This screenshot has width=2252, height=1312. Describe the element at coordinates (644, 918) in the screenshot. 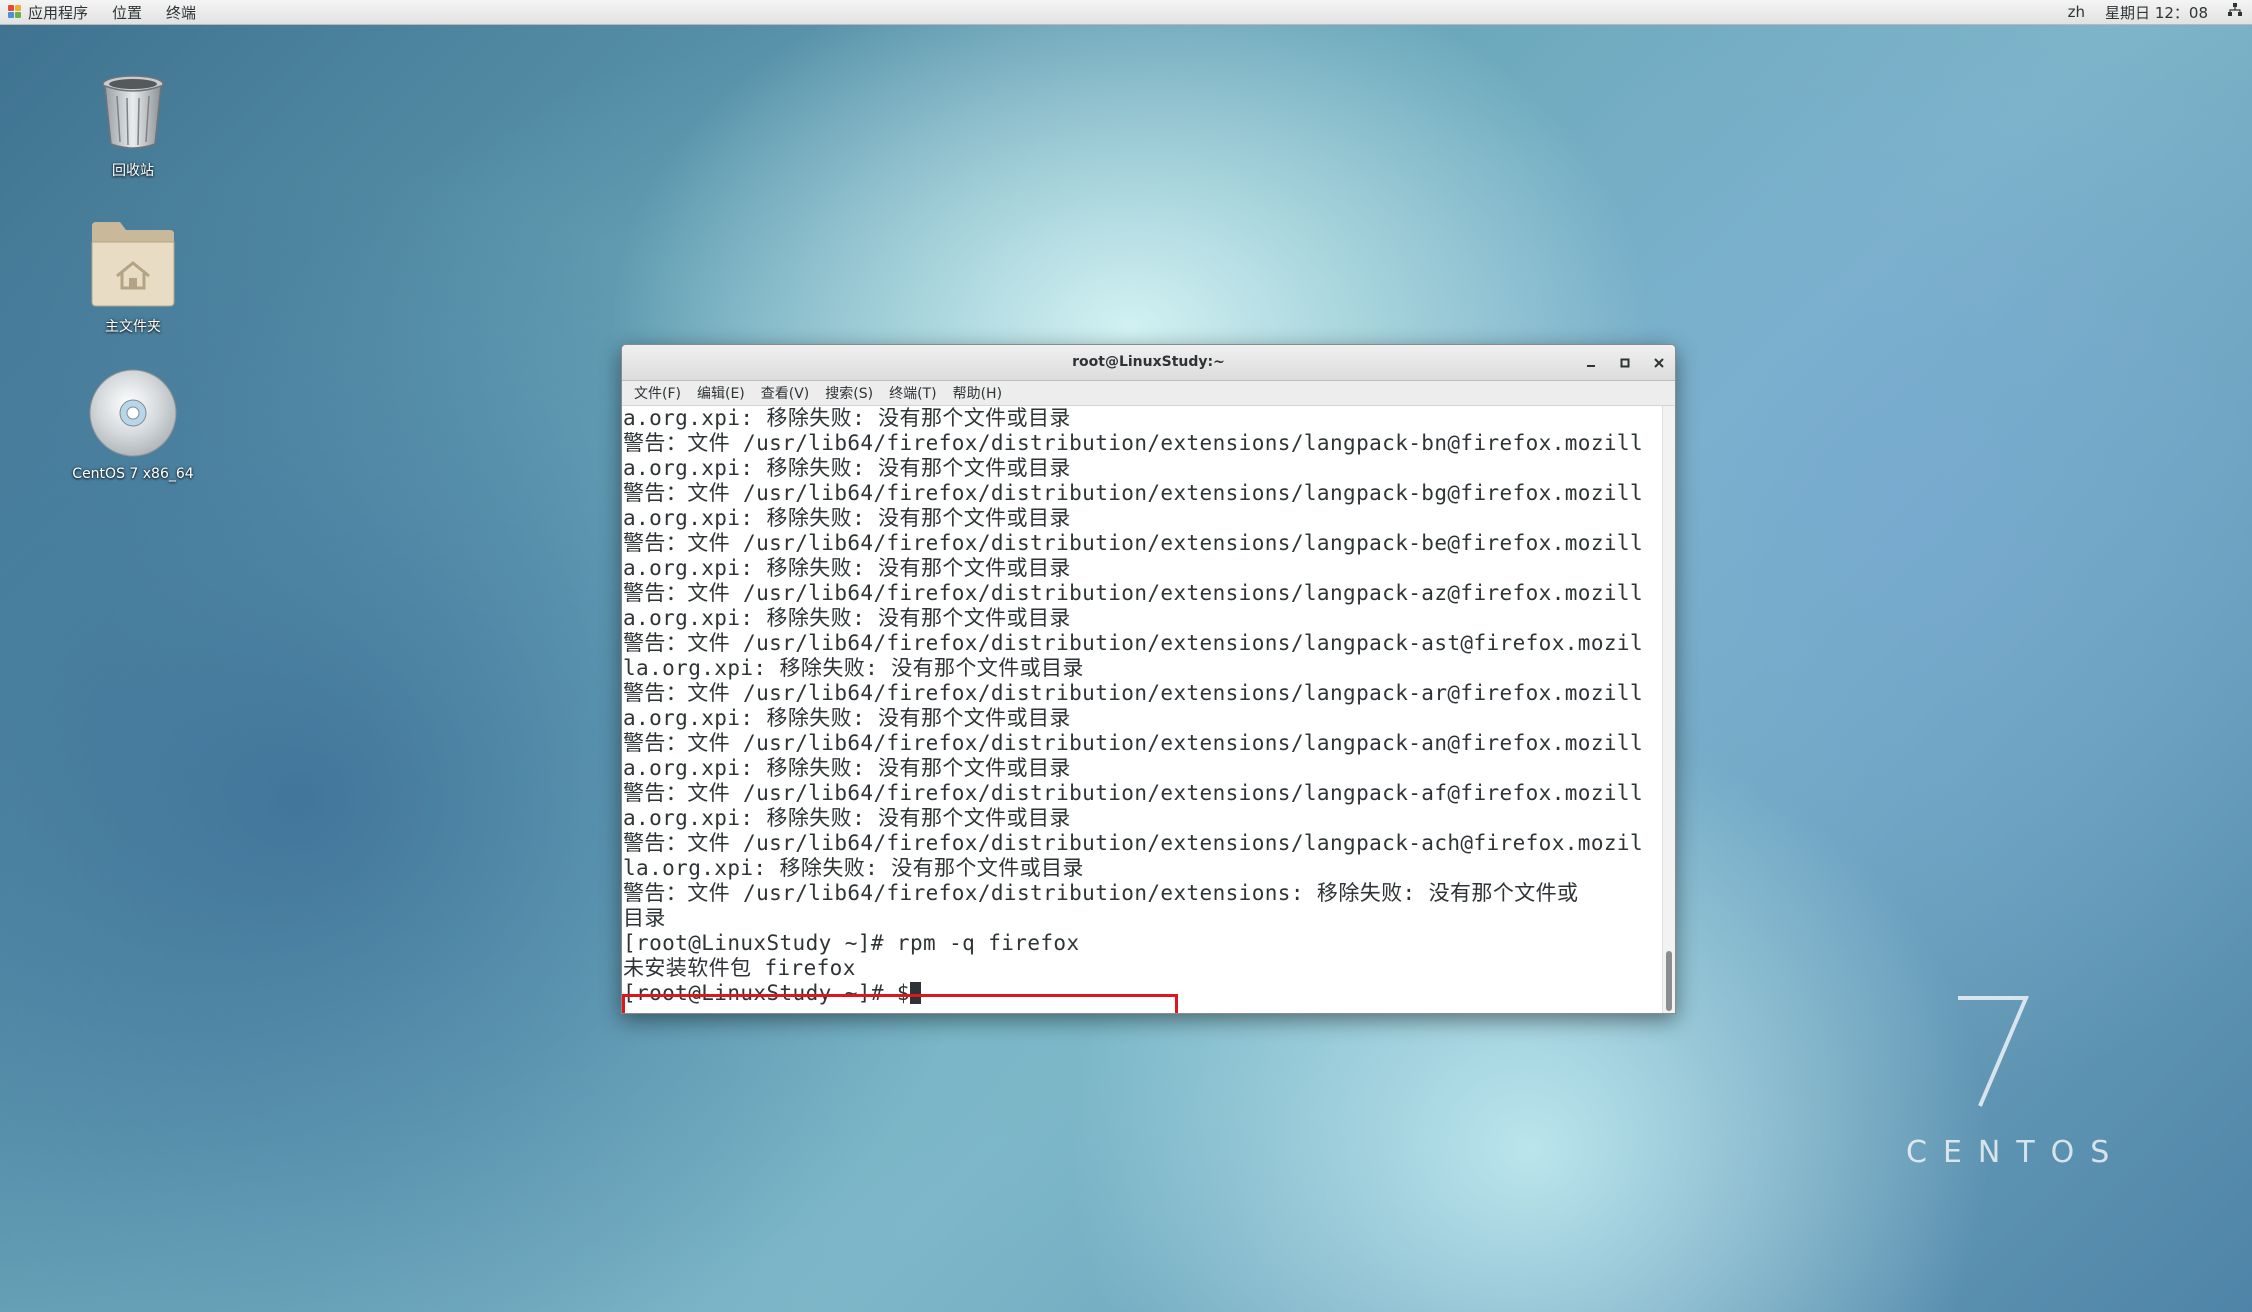

I see `terminal-line: 目录` at that location.